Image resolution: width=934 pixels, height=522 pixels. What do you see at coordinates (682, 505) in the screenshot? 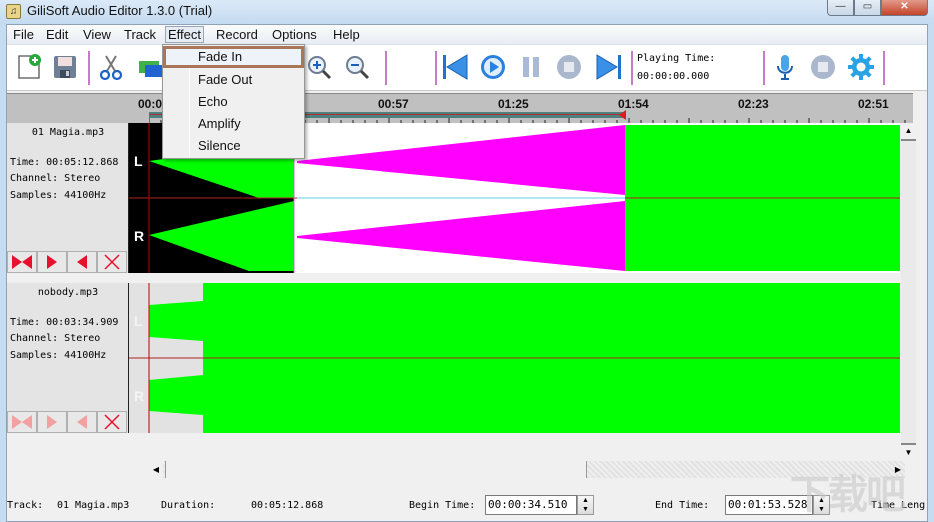
I see `end-time-label: End Time:` at bounding box center [682, 505].